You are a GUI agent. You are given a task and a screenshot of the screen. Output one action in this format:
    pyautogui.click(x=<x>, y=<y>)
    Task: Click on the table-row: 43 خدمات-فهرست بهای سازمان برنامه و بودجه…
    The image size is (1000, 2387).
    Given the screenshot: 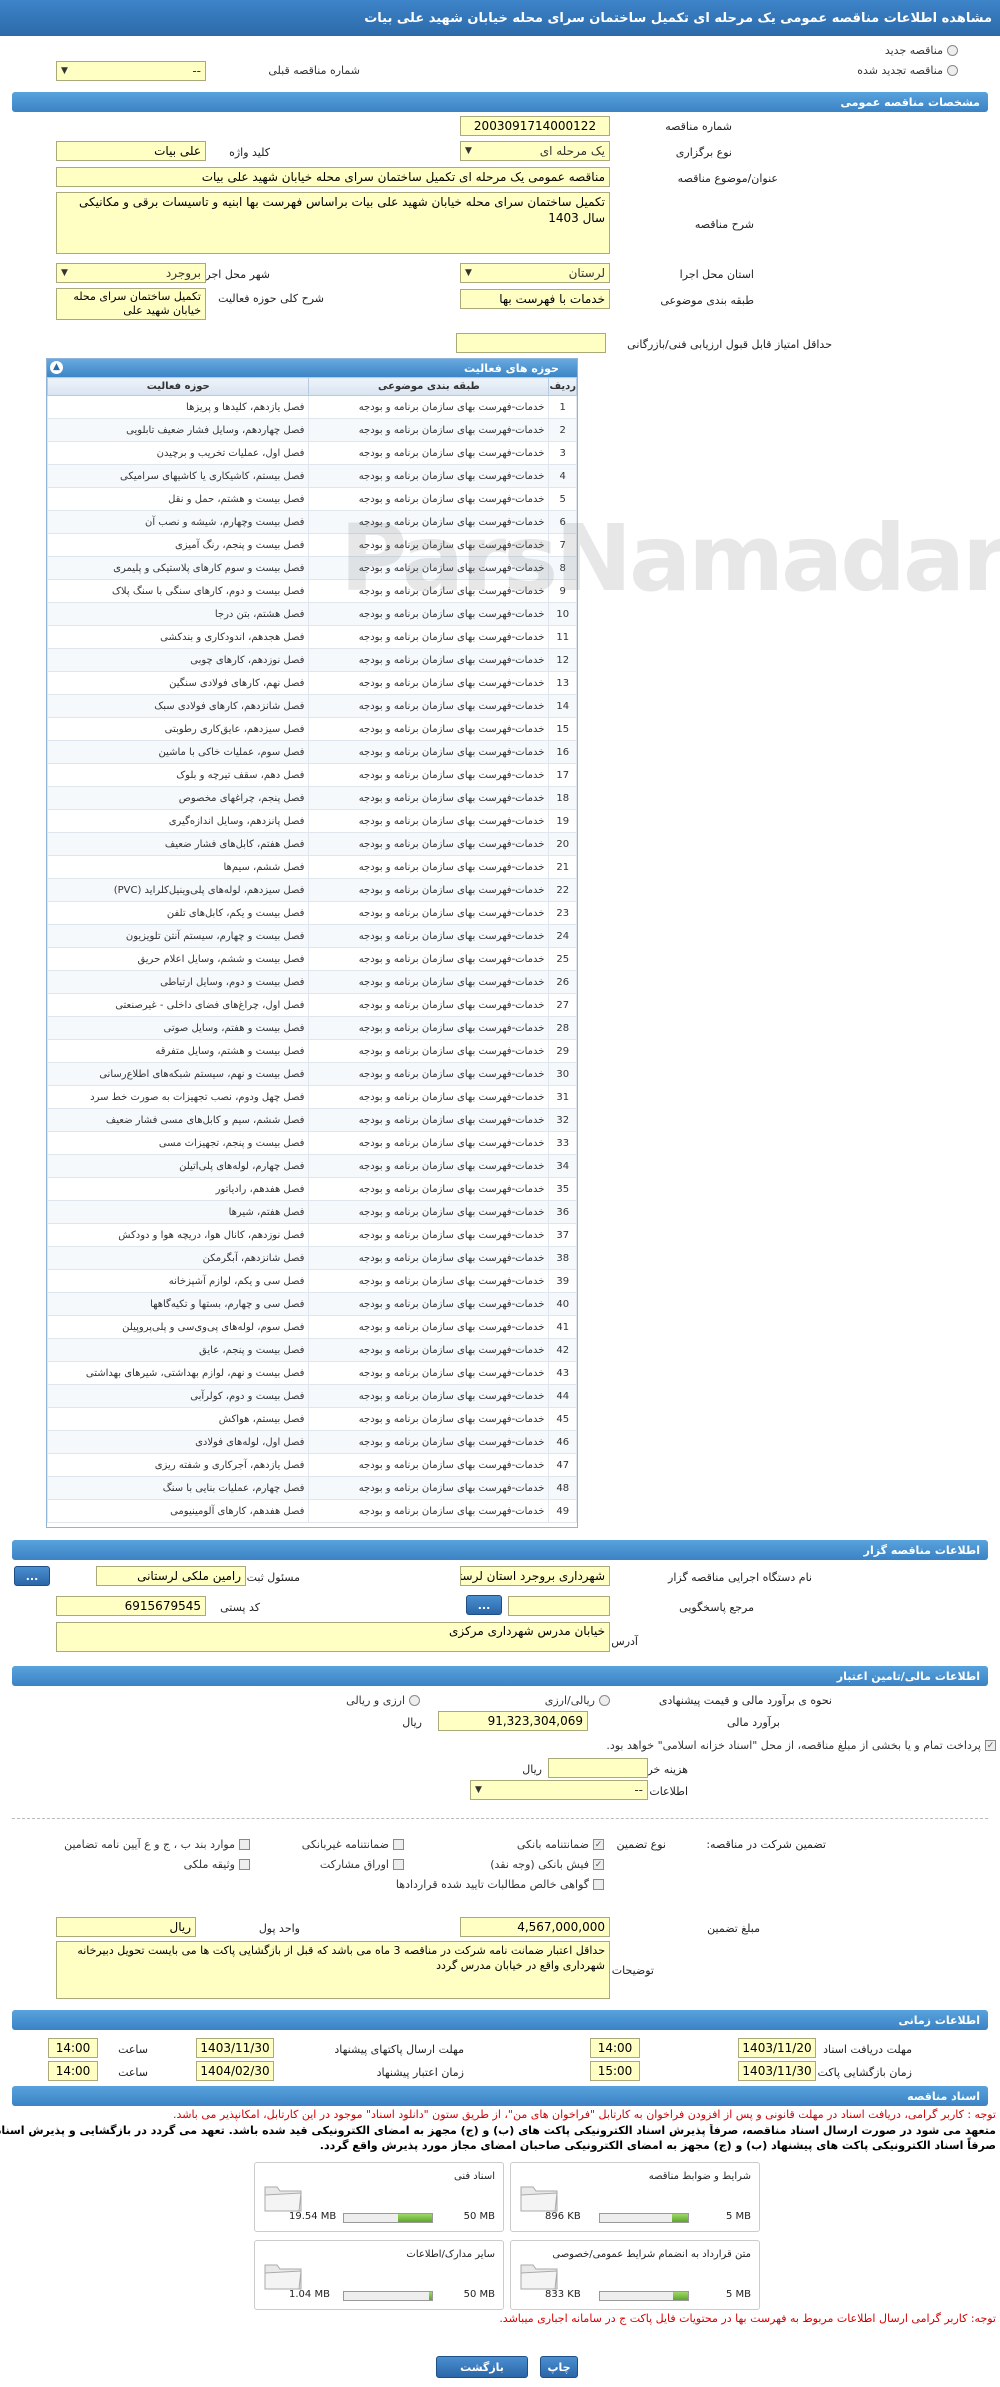 What is the action you would take?
    pyautogui.click(x=311, y=1373)
    